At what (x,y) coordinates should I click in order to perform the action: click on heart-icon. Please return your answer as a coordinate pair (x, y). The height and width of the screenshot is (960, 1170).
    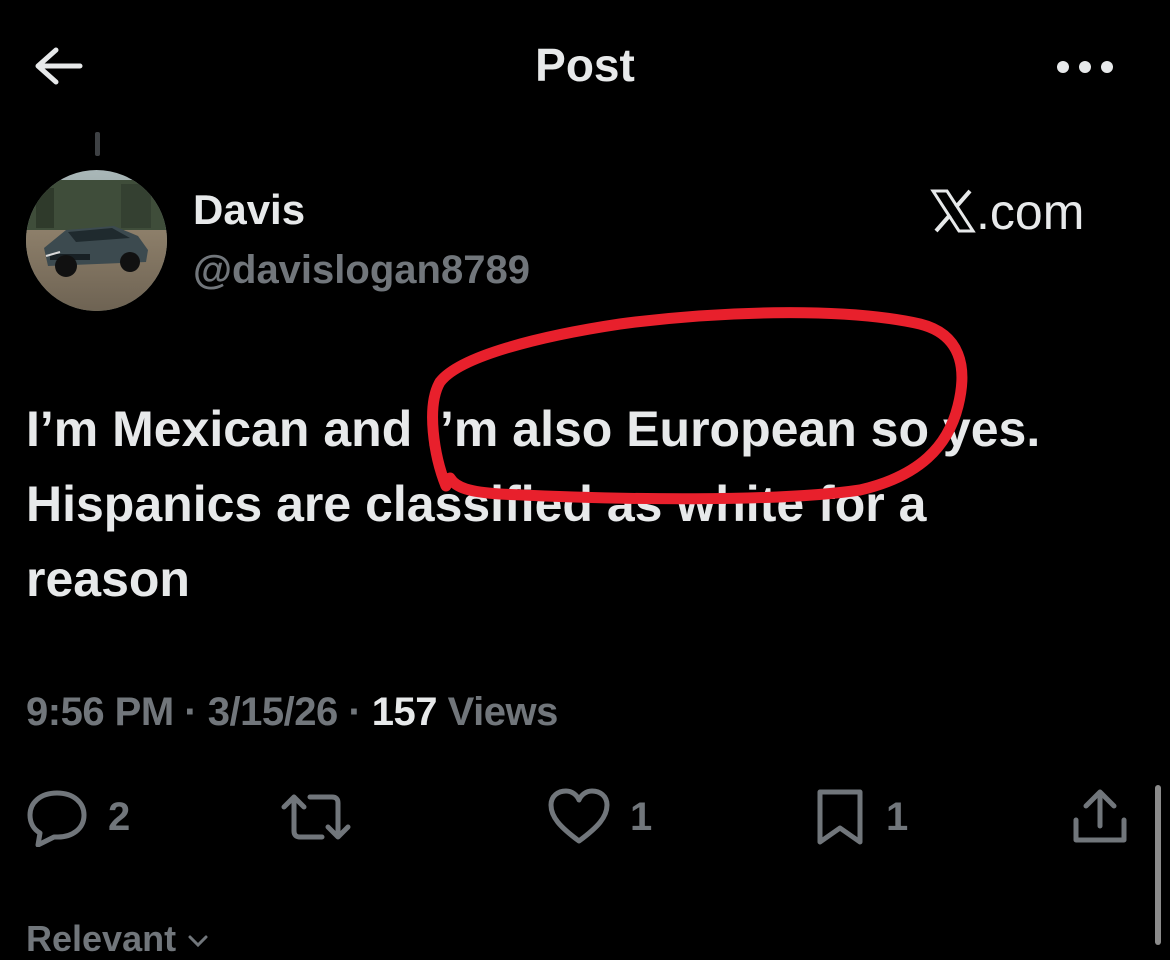
    Looking at the image, I should click on (579, 816).